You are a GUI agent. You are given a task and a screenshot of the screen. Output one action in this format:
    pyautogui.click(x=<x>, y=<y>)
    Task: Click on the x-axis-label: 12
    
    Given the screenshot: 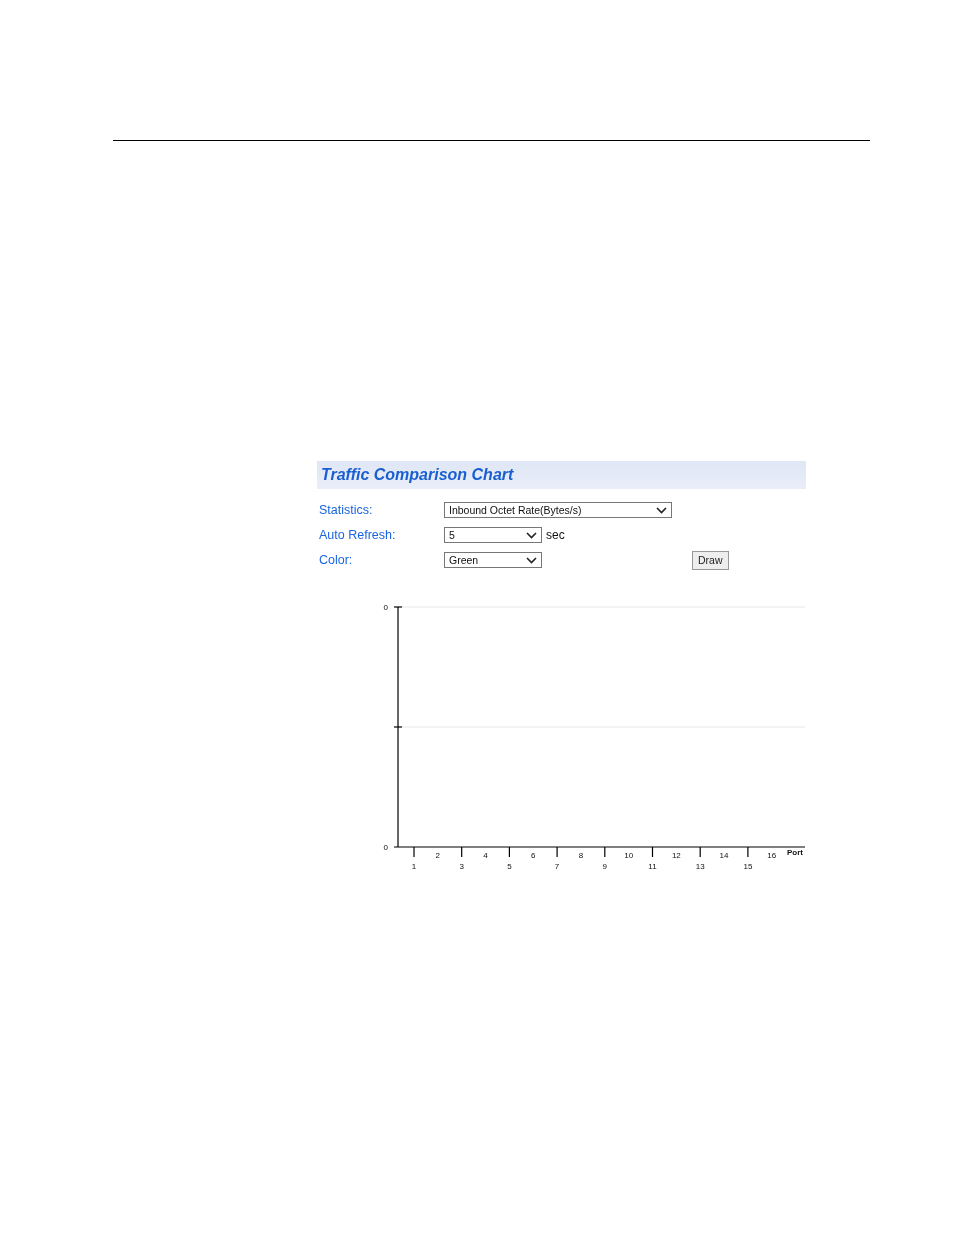 What is the action you would take?
    pyautogui.click(x=676, y=855)
    